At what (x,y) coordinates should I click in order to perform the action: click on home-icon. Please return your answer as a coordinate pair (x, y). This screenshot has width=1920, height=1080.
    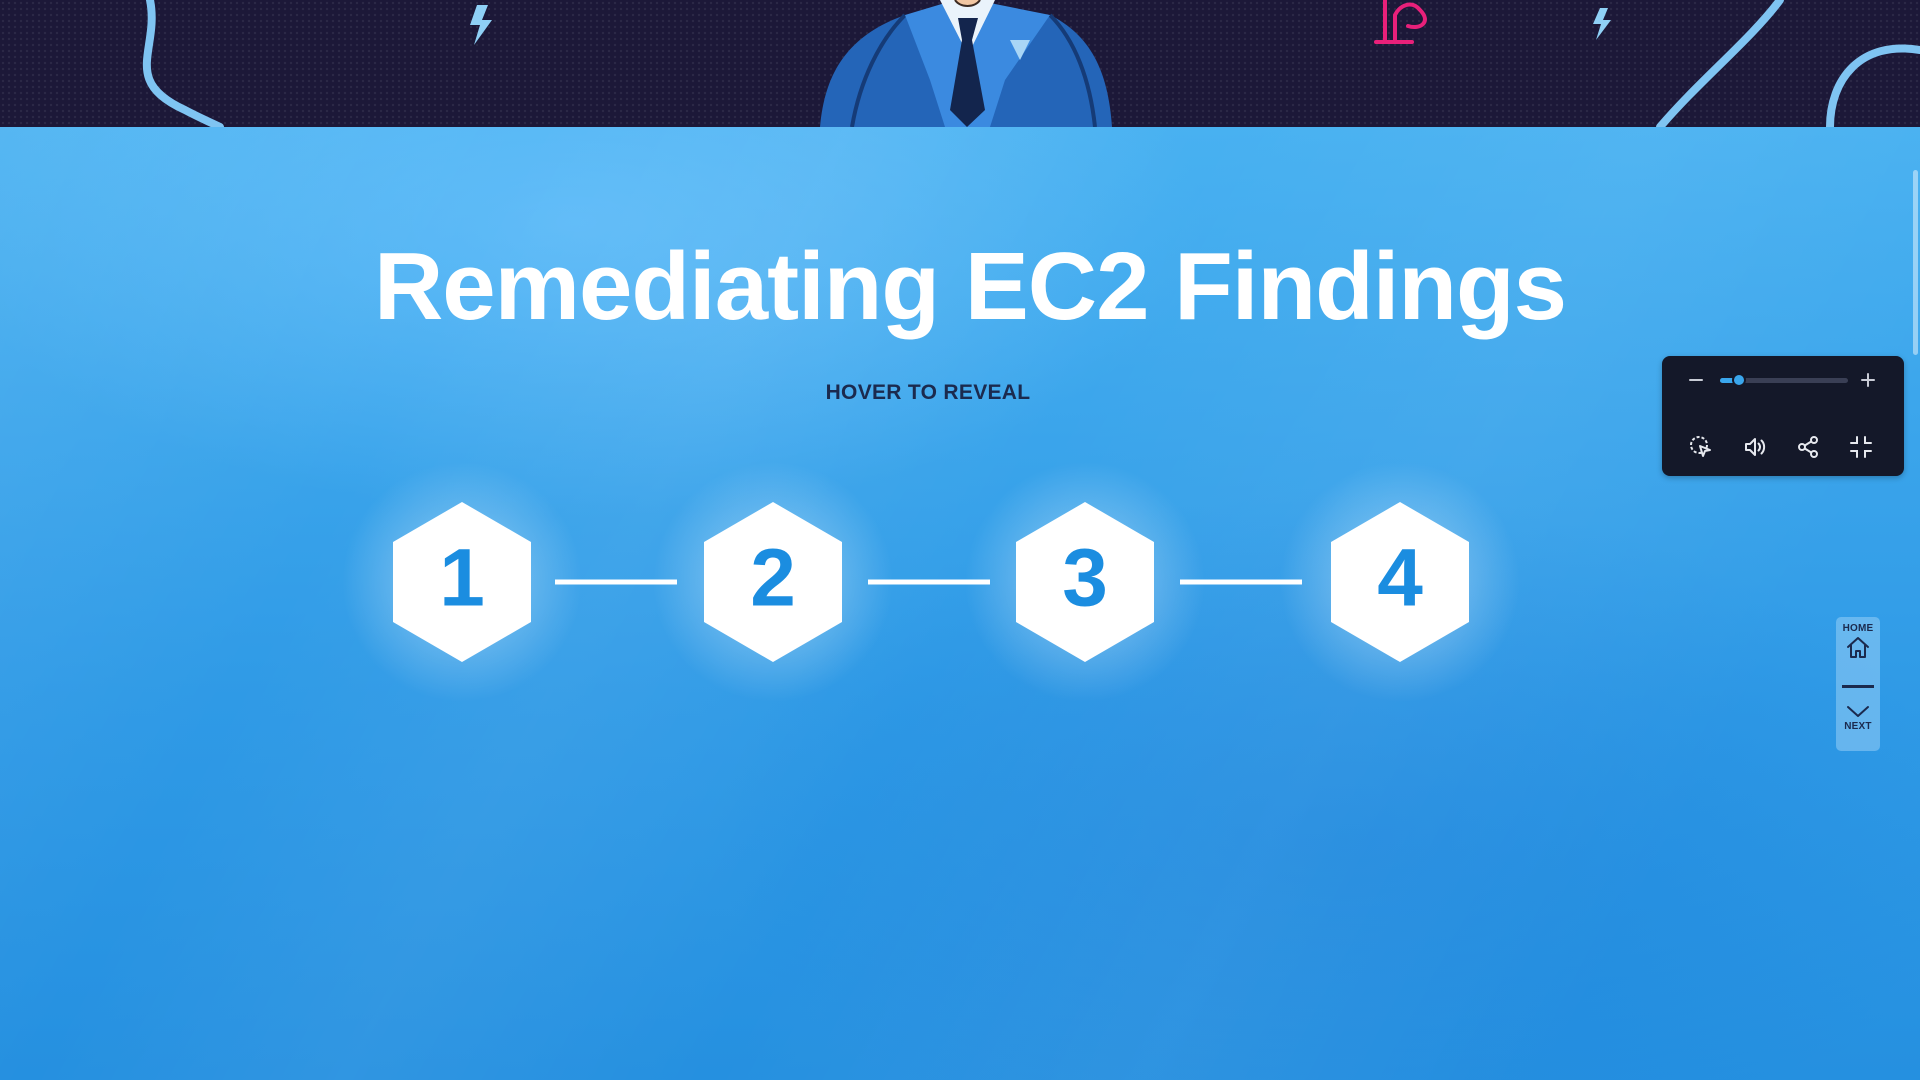
    Looking at the image, I should click on (1858, 647).